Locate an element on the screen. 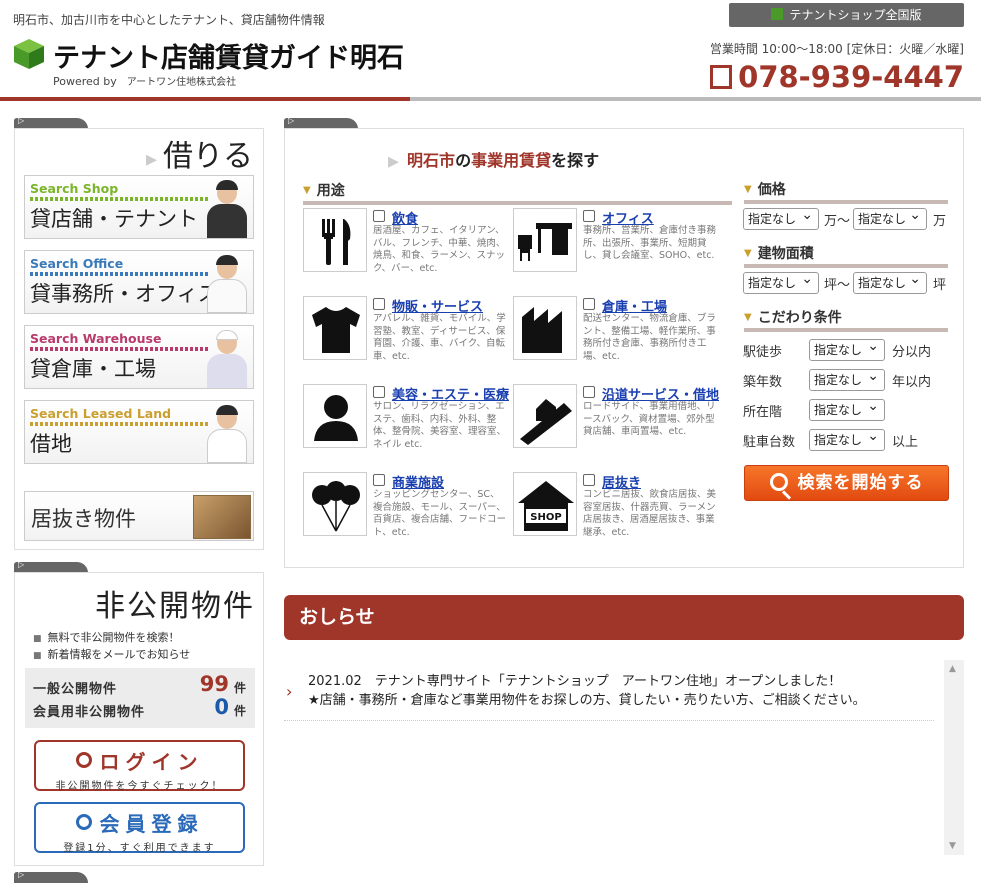 Image resolution: width=981 pixels, height=883 pixels. rent-title: 借りる is located at coordinates (199, 153).